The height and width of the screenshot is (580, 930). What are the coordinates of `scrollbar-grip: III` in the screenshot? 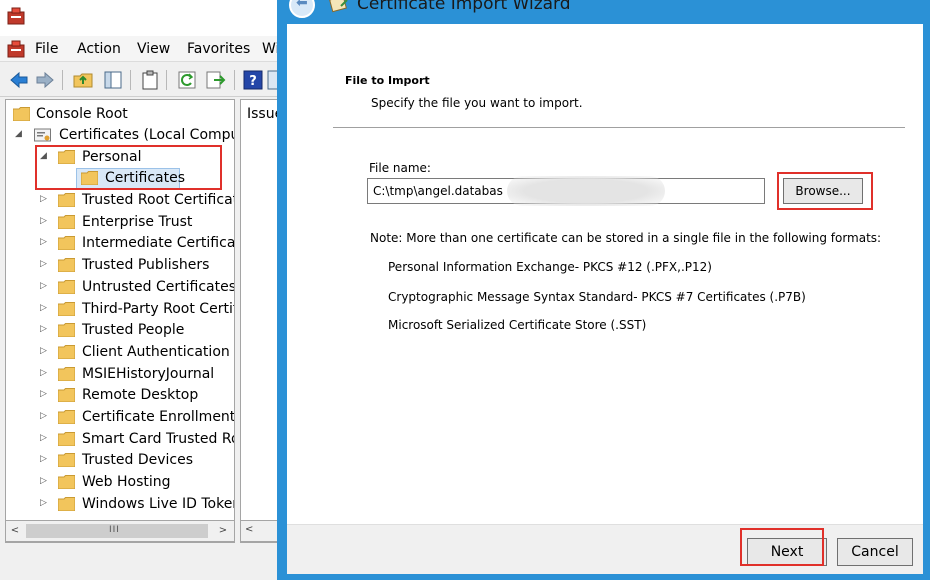 It's located at (114, 530).